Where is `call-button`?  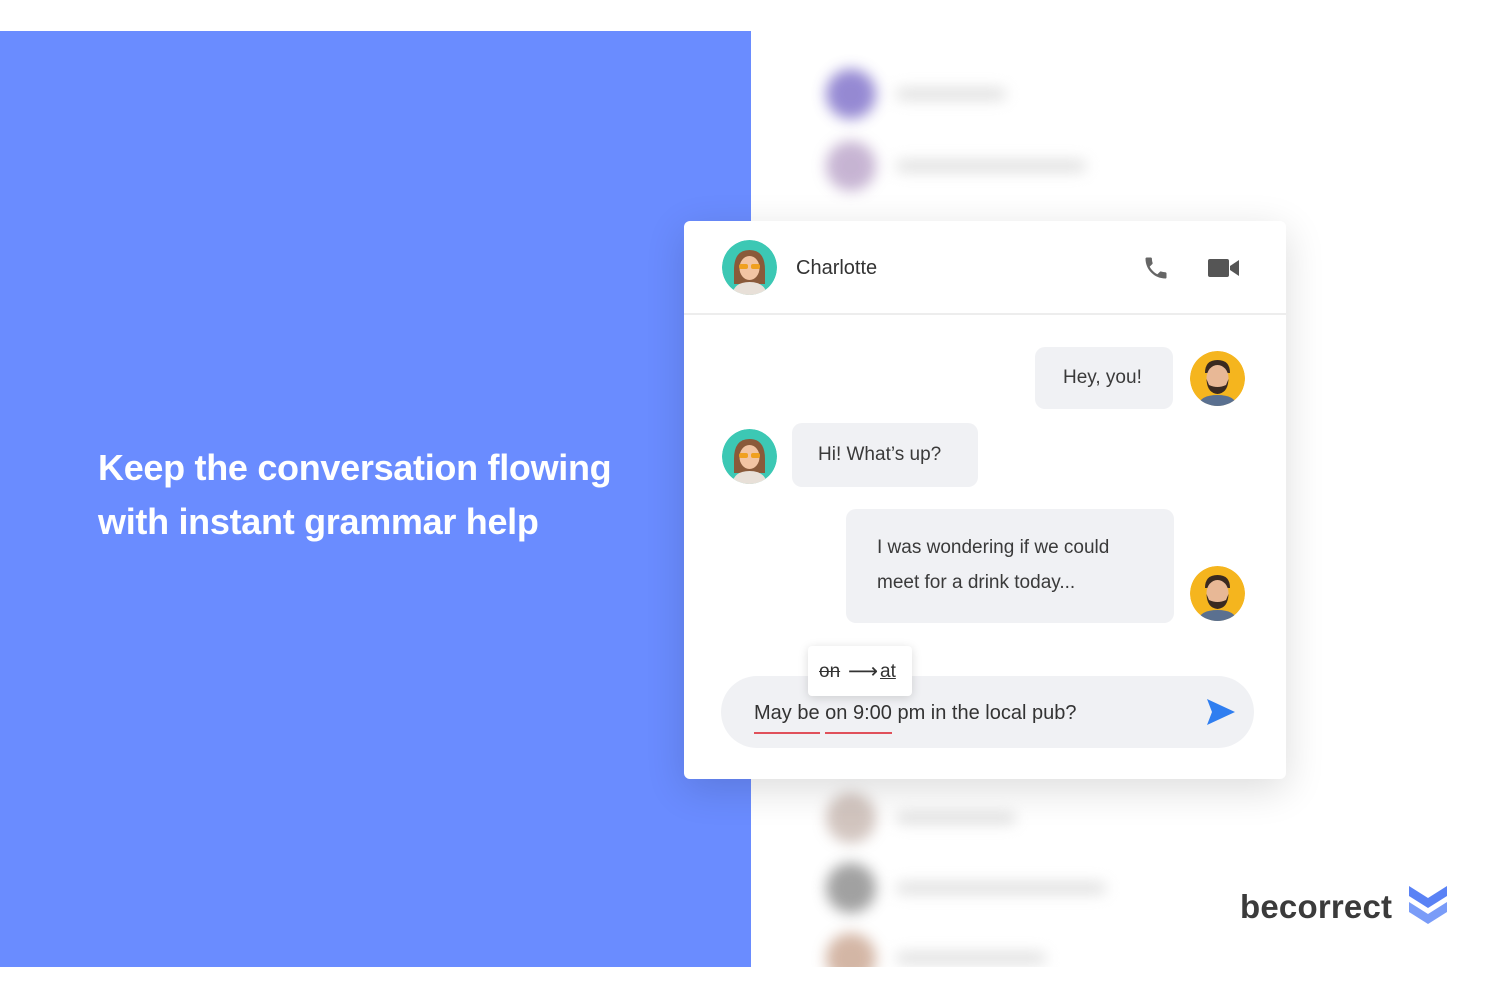 call-button is located at coordinates (1156, 270).